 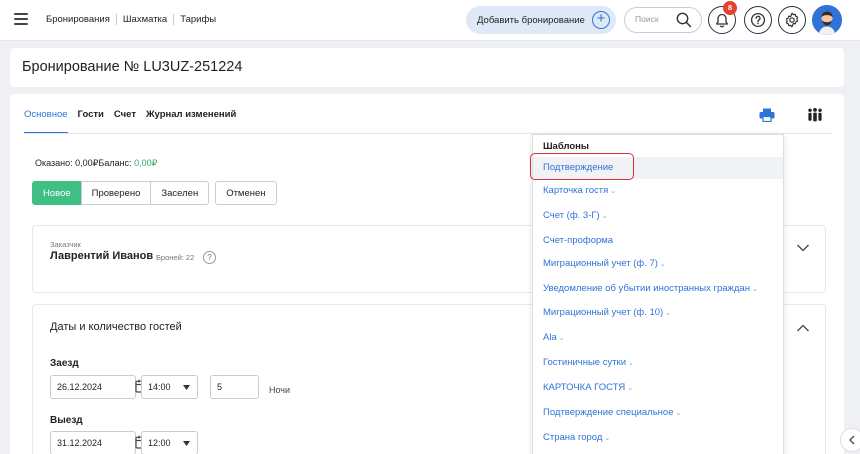 I want to click on search-icon, so click(x=684, y=20).